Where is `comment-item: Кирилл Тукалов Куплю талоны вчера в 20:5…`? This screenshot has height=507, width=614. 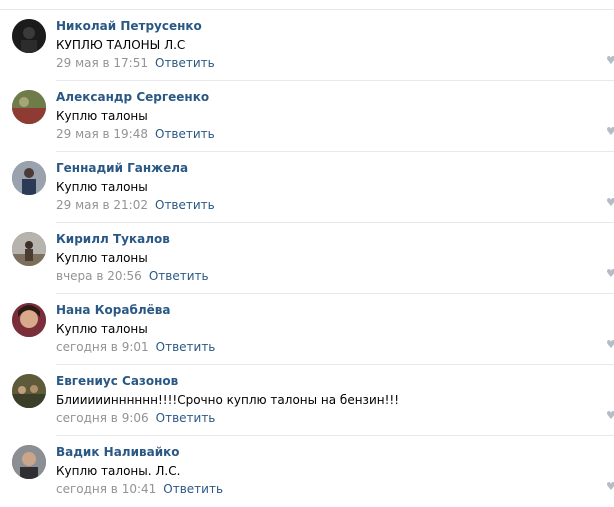
comment-item: Кирилл Тукалов Куплю талоны вчера в 20:5… is located at coordinates (307, 258).